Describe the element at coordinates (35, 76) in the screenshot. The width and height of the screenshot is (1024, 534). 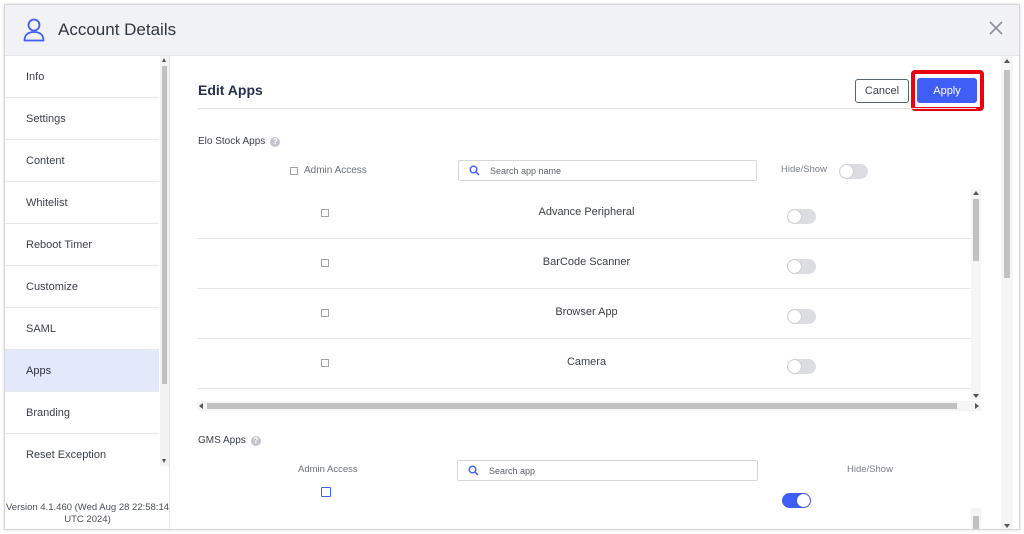
I see `sidebar-item-label: Info` at that location.